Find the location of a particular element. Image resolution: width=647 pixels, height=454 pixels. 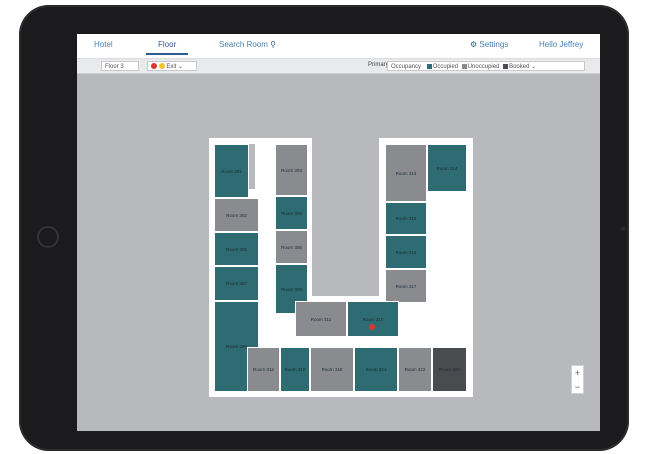

room: Room 313 is located at coordinates (406, 173).